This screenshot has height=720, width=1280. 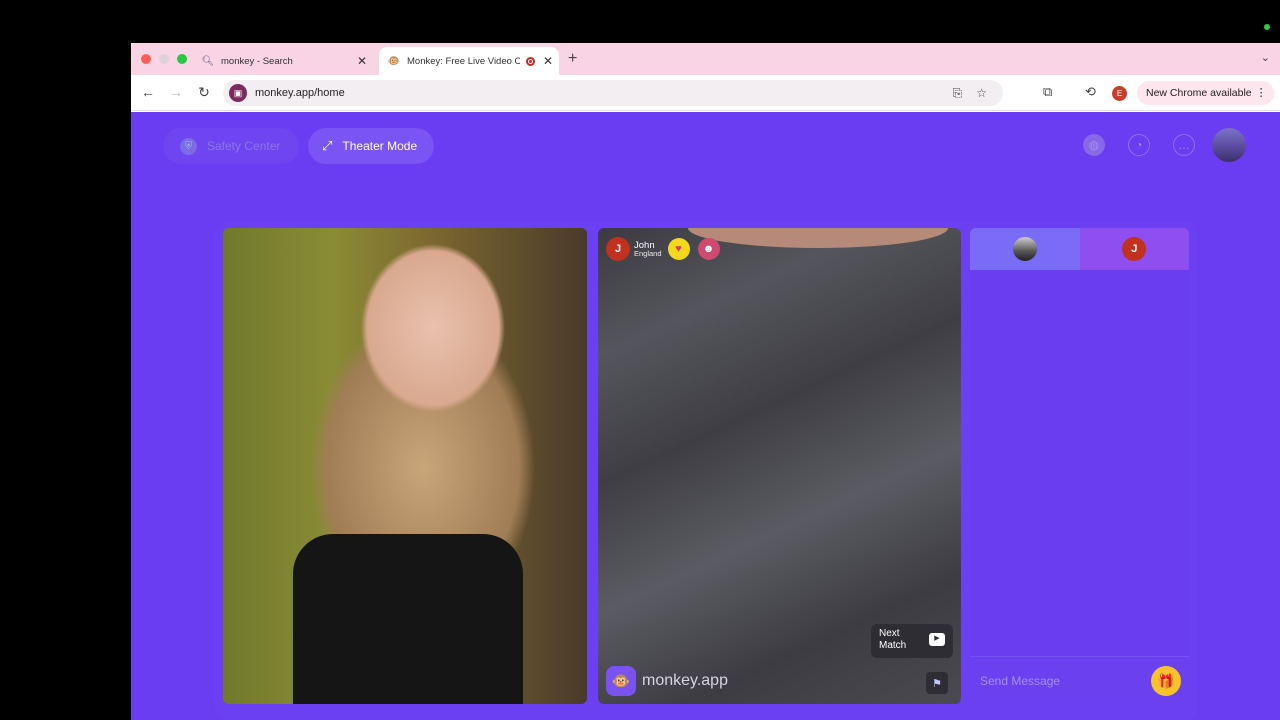 I want to click on site-info-icon: ▣, so click(x=238, y=93).